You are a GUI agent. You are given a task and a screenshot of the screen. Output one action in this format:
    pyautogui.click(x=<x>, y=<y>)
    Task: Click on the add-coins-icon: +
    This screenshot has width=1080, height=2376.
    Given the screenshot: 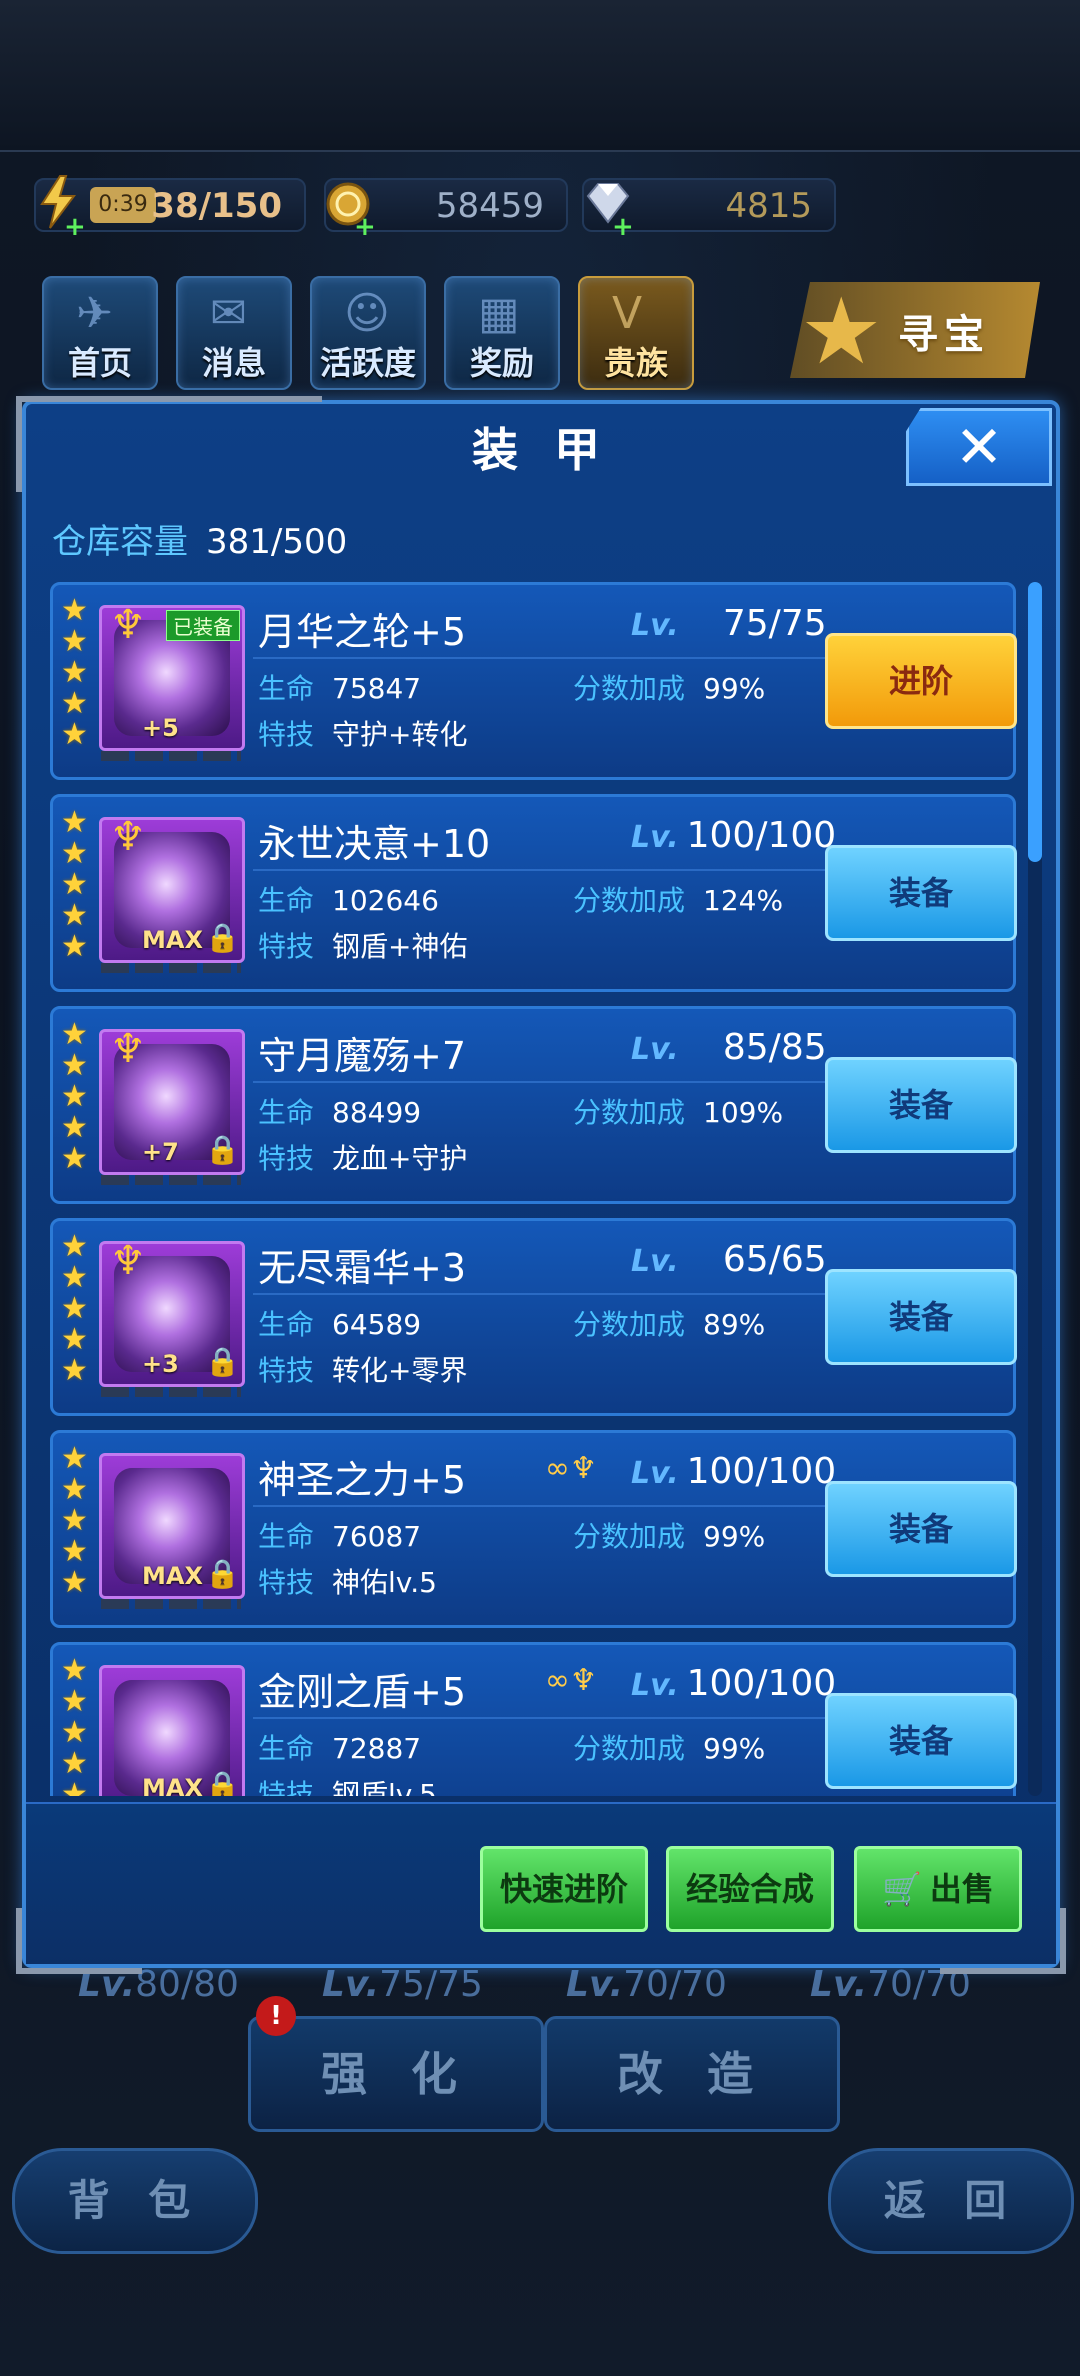 What is the action you would take?
    pyautogui.click(x=365, y=227)
    